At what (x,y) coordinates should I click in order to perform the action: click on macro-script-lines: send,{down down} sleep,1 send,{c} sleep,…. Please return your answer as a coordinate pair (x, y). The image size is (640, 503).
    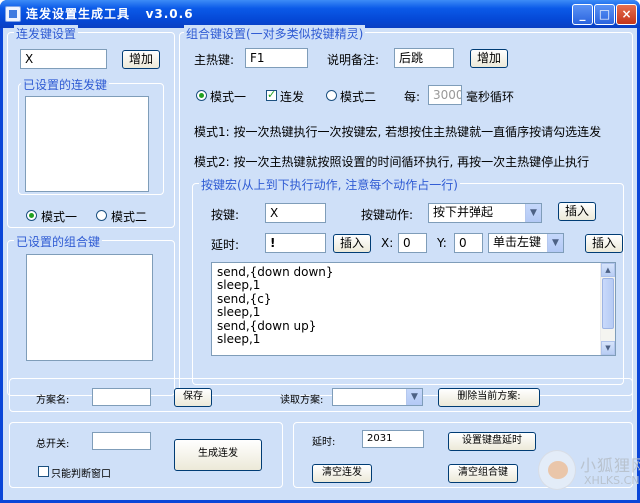
    Looking at the image, I should click on (275, 306).